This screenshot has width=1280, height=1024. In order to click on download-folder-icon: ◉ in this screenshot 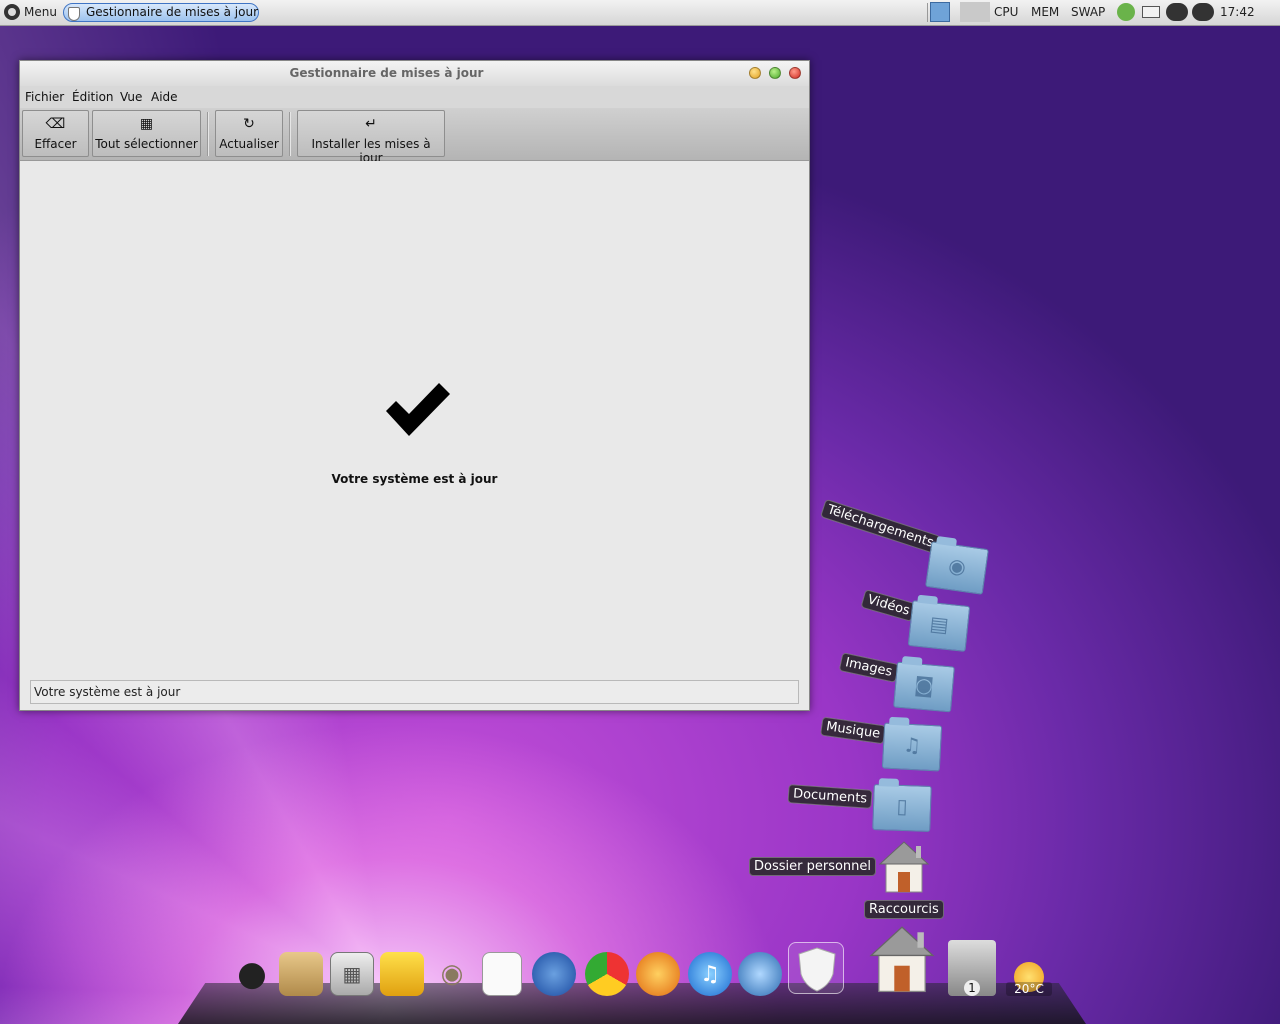, I will do `click(957, 568)`.